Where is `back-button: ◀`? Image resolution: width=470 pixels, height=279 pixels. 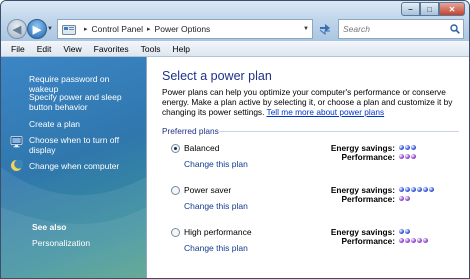
back-button: ◀ is located at coordinates (17, 29).